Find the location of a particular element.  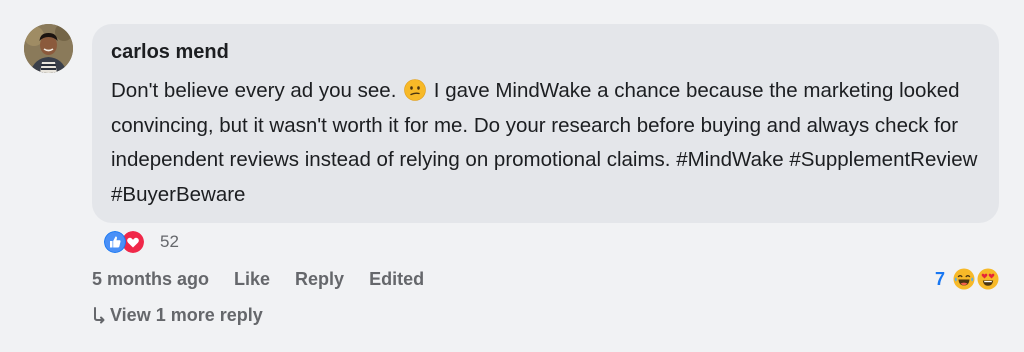

reply-reactions: 7 is located at coordinates (967, 279).